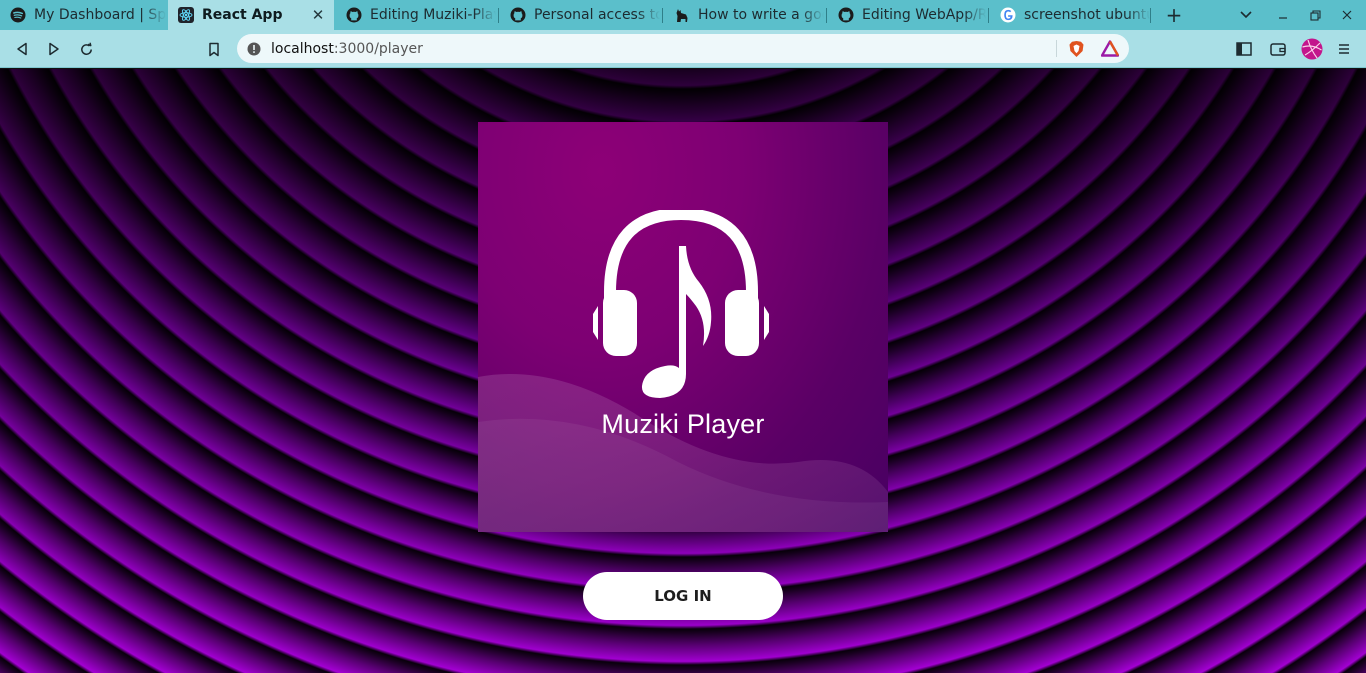 This screenshot has width=1366, height=673. I want to click on brand-name: Muziki Player, so click(683, 424).